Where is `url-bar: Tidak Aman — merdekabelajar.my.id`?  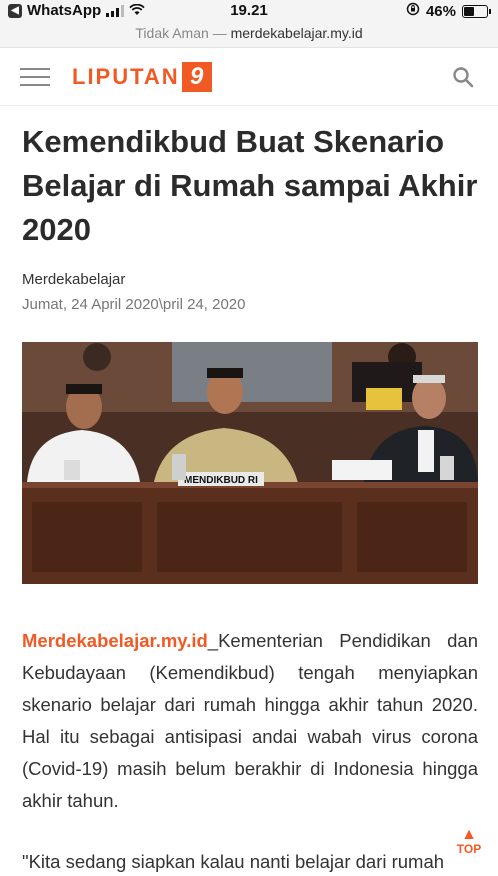
url-bar: Tidak Aman — merdekabelajar.my.id is located at coordinates (249, 35).